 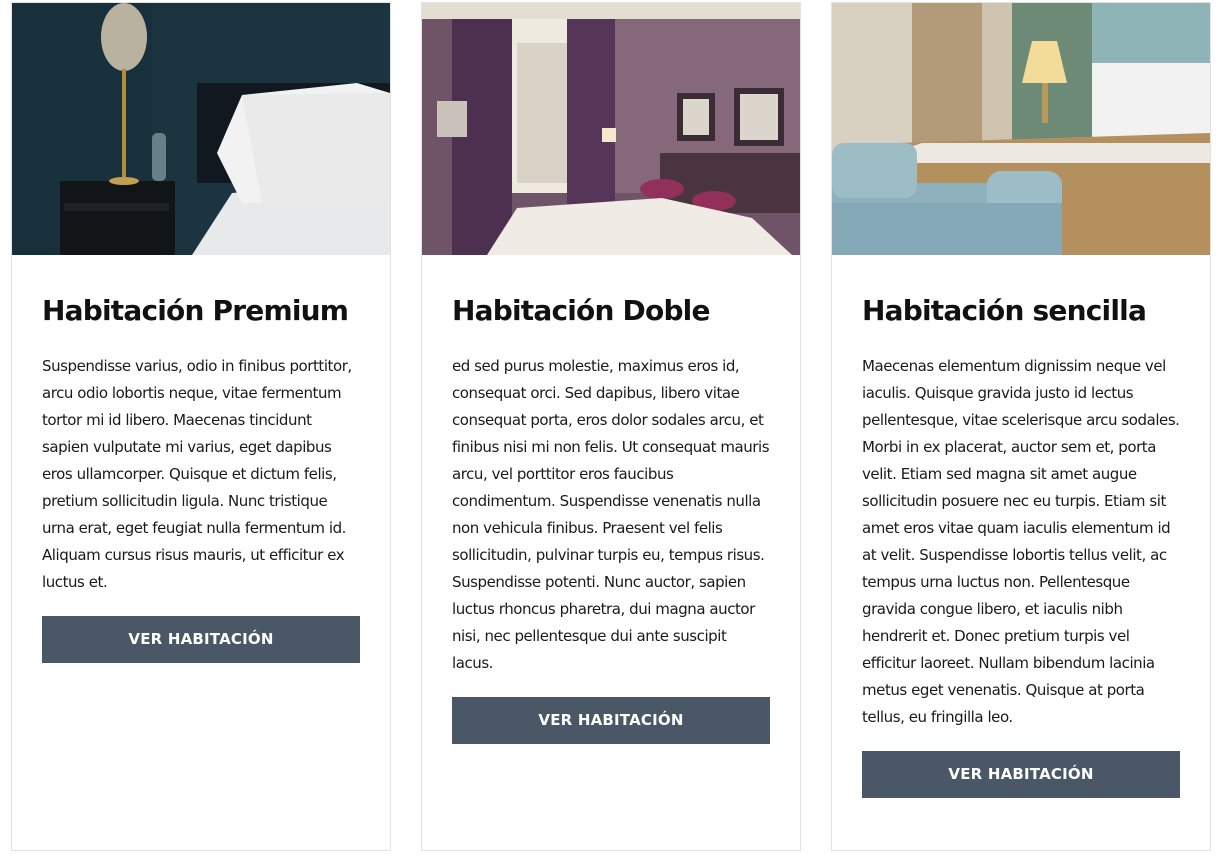 What do you see at coordinates (1004, 310) in the screenshot?
I see `room-title: Habitación sencilla` at bounding box center [1004, 310].